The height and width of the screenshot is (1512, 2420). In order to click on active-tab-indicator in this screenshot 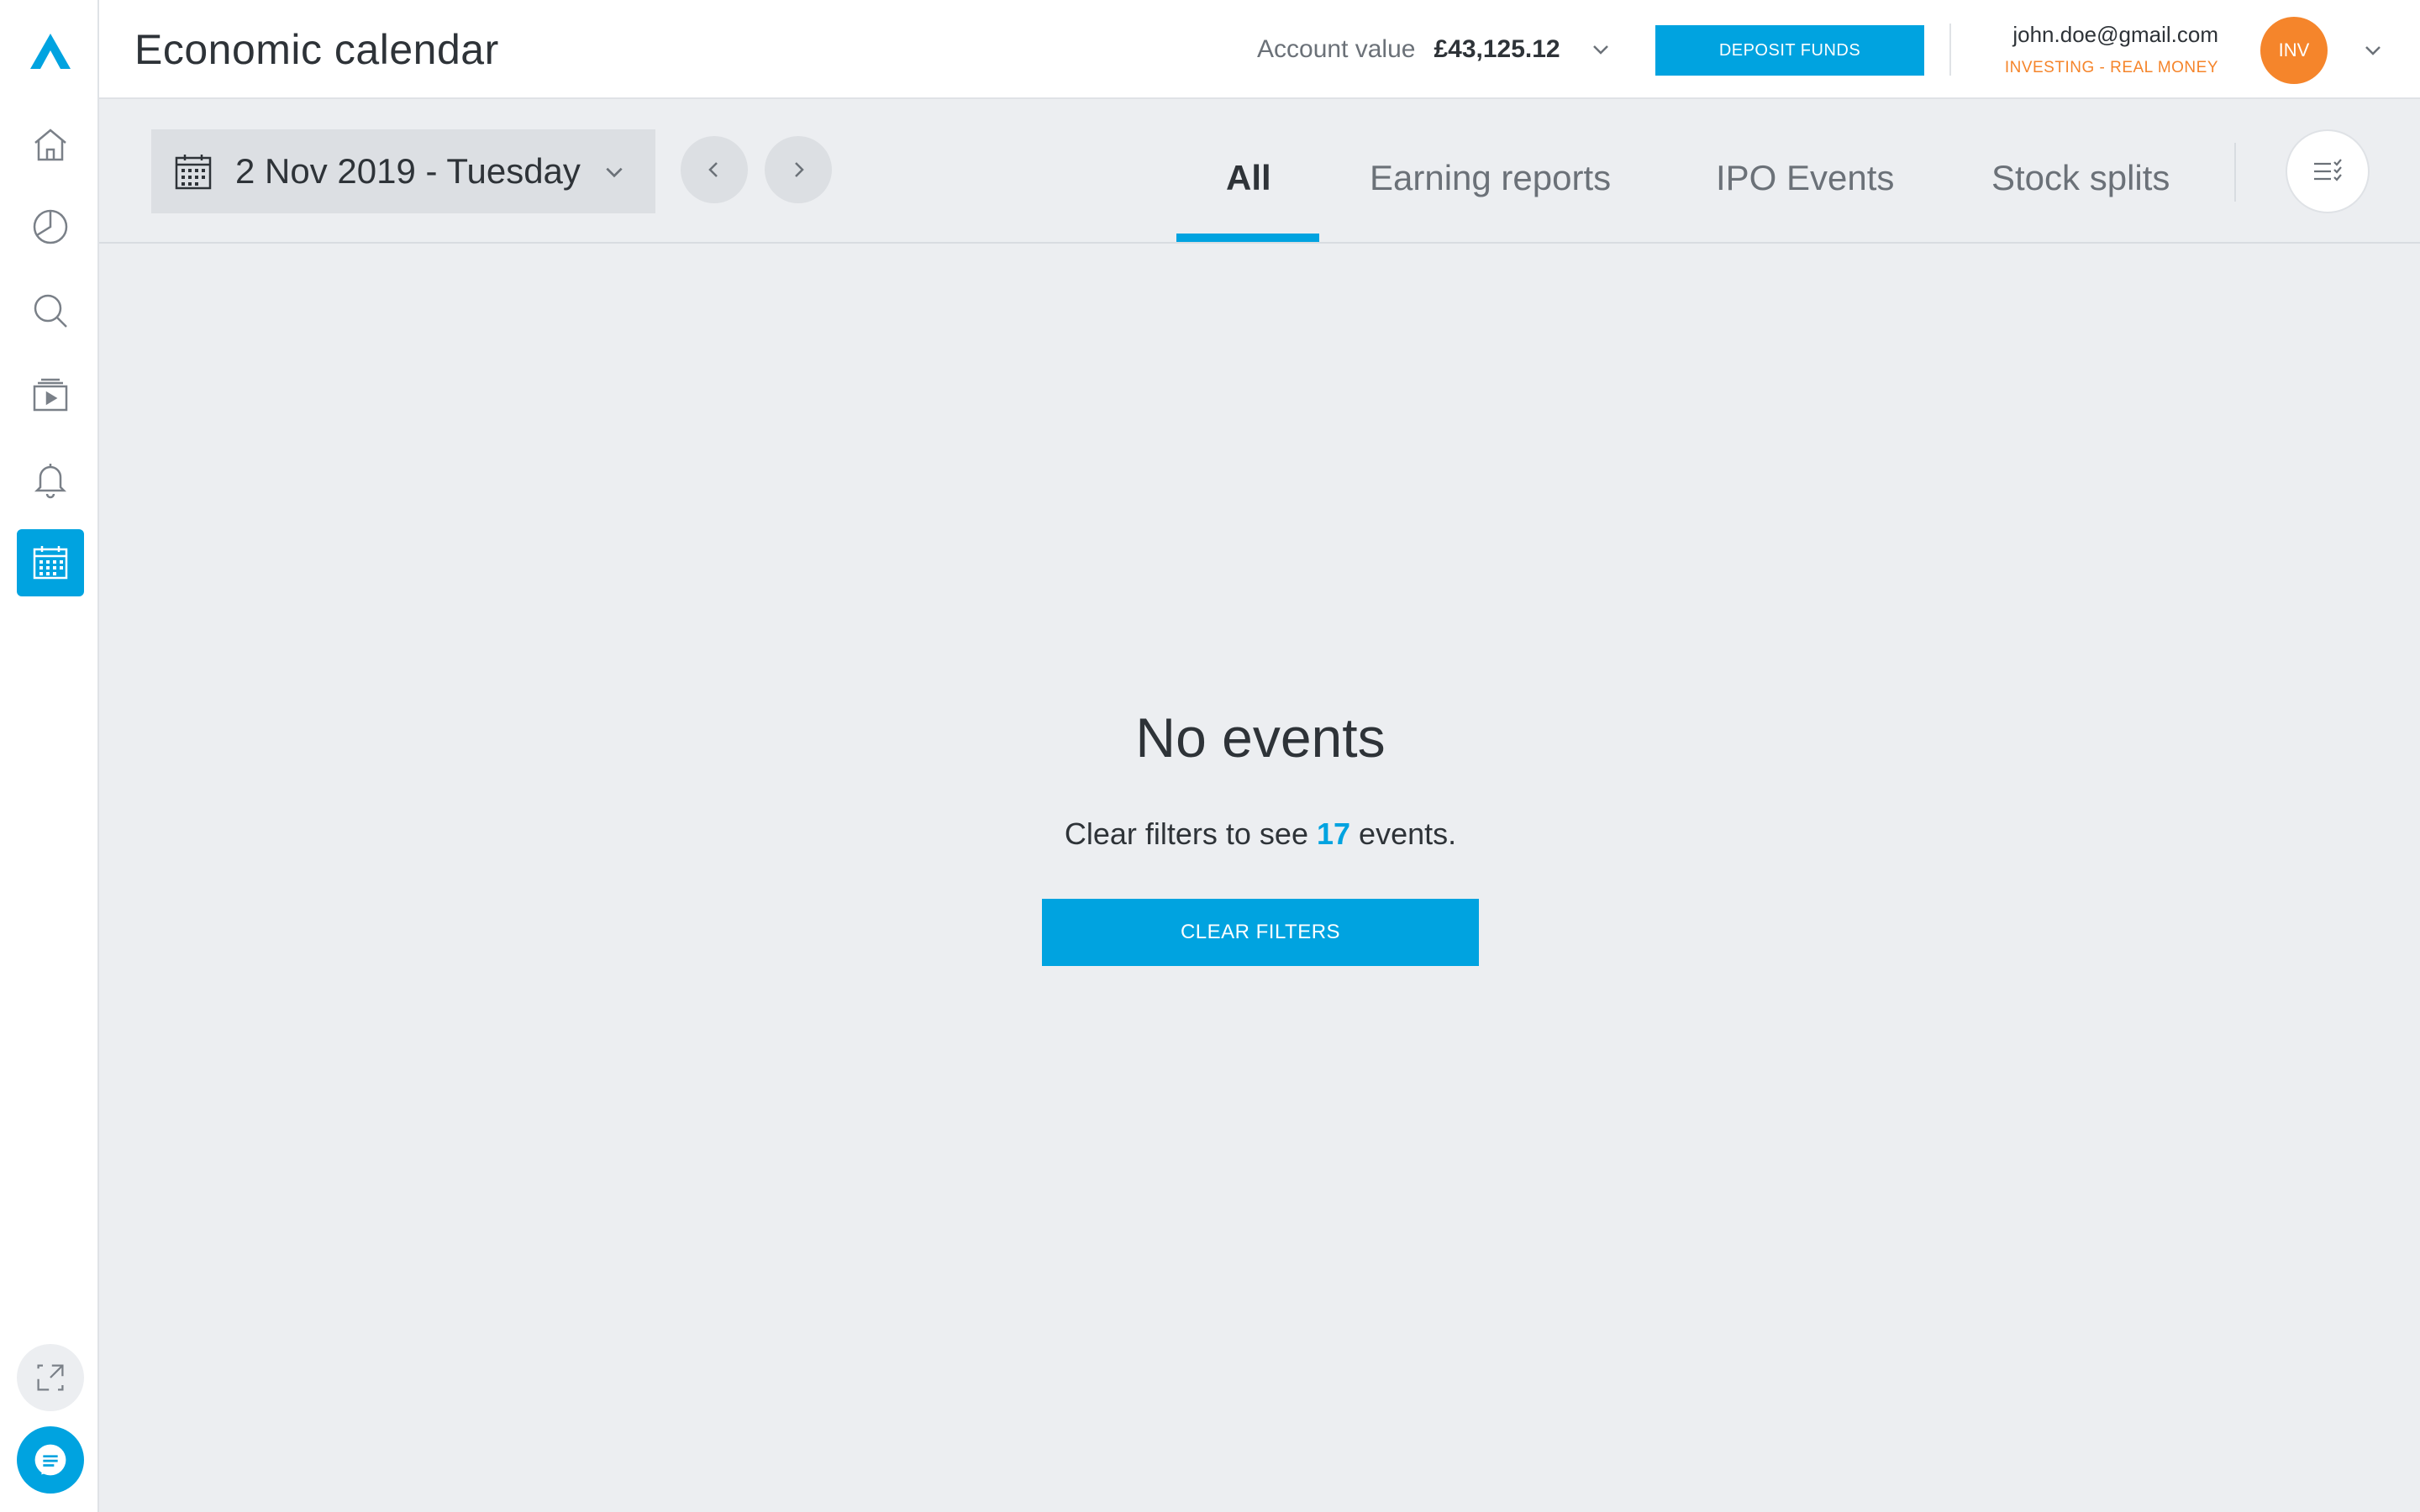, I will do `click(1247, 238)`.